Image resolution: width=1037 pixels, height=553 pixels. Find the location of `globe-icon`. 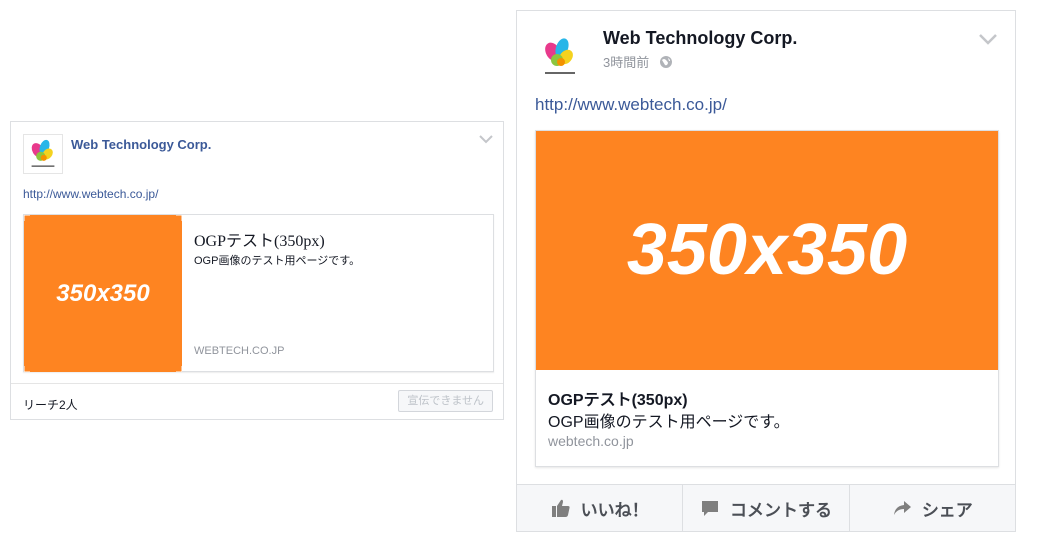

globe-icon is located at coordinates (666, 61).